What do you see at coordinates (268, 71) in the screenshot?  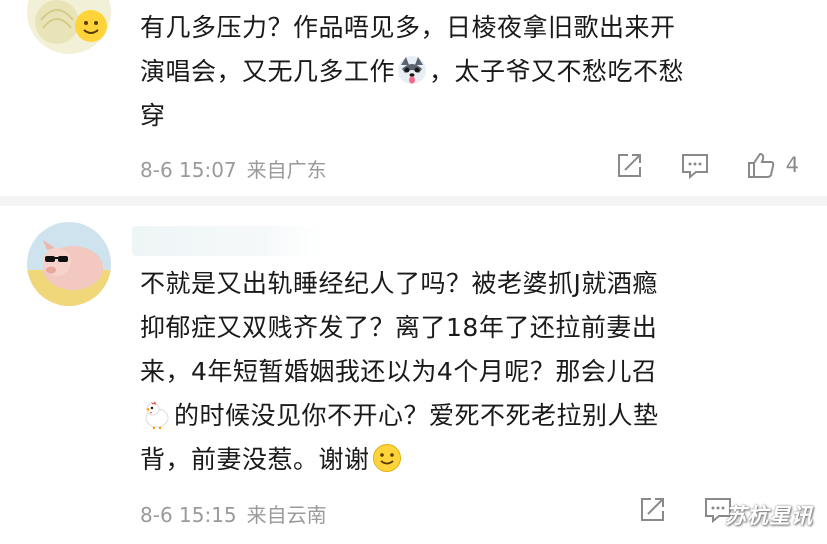 I see `comment-line-part: 演唱会，又无几多工作` at bounding box center [268, 71].